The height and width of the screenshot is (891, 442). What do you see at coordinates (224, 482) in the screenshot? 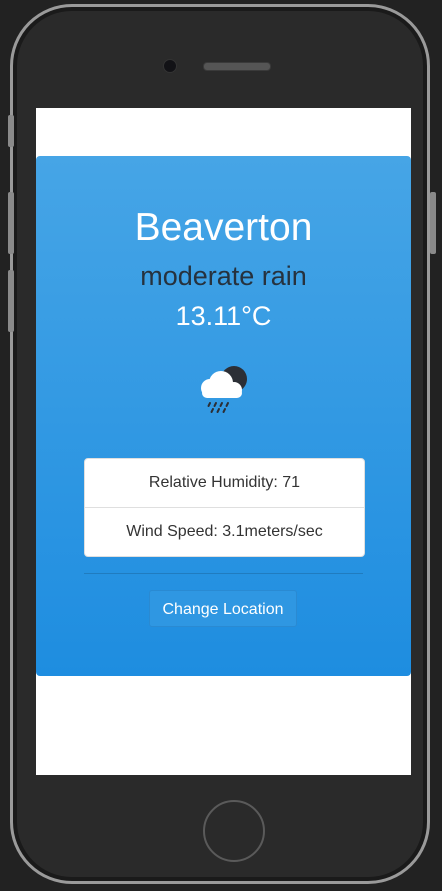
I see `humidity-row: Relative Humidity: 71` at bounding box center [224, 482].